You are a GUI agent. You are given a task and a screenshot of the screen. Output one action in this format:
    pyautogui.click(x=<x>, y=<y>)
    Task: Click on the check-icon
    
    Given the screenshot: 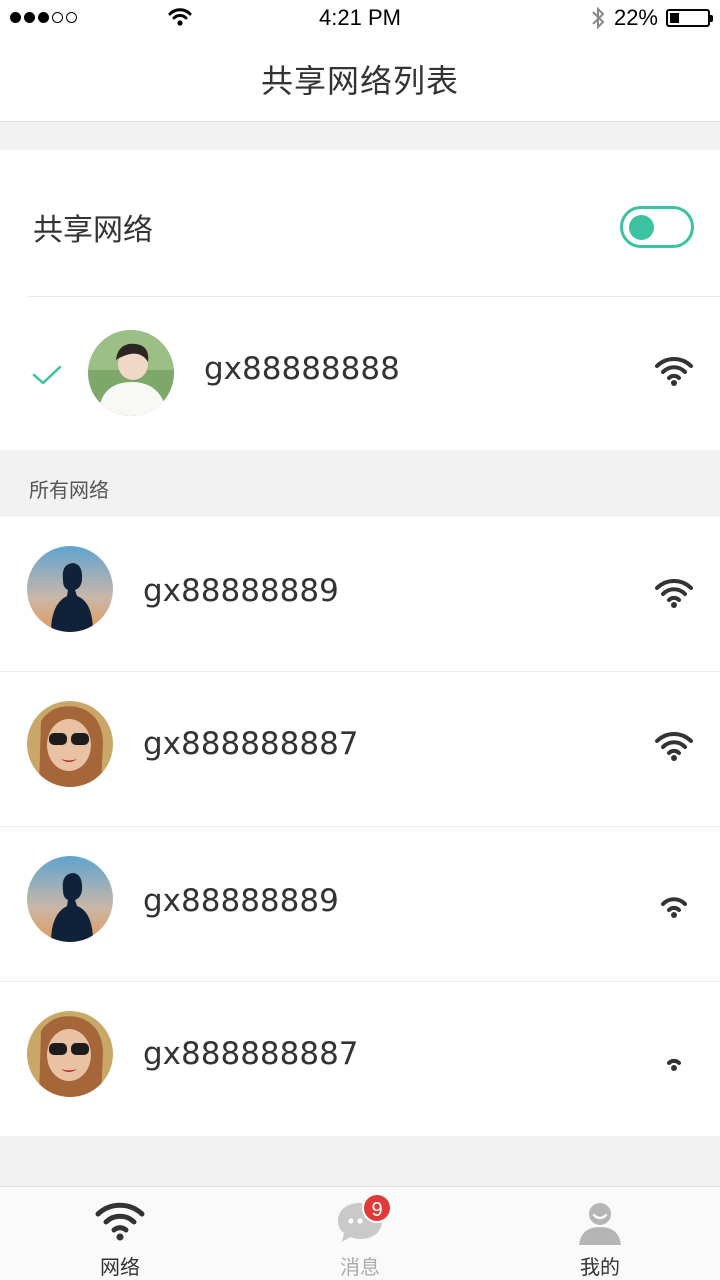 What is the action you would take?
    pyautogui.click(x=47, y=375)
    